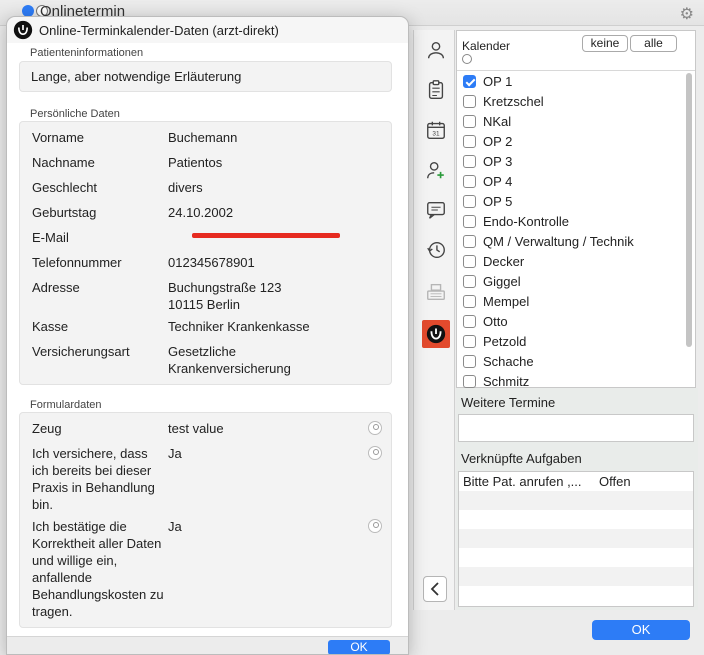  What do you see at coordinates (202, 351) in the screenshot?
I see `field-value-line: Gesetzliche` at bounding box center [202, 351].